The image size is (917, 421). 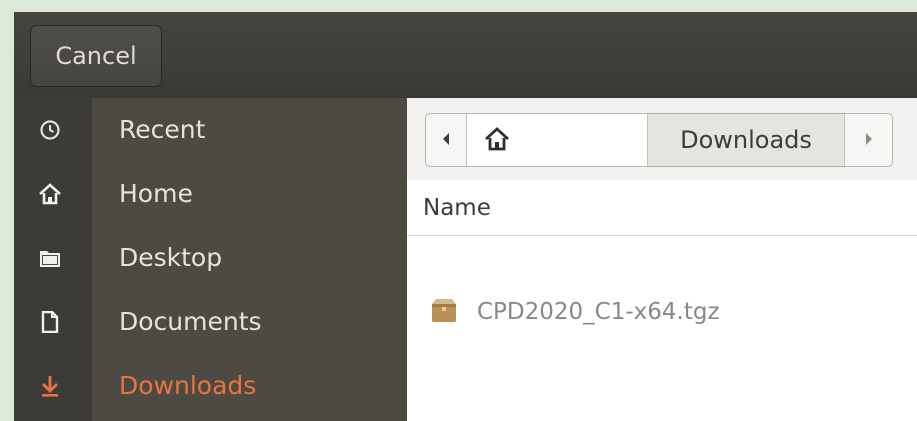 I want to click on column-header-name: Name, so click(x=662, y=208).